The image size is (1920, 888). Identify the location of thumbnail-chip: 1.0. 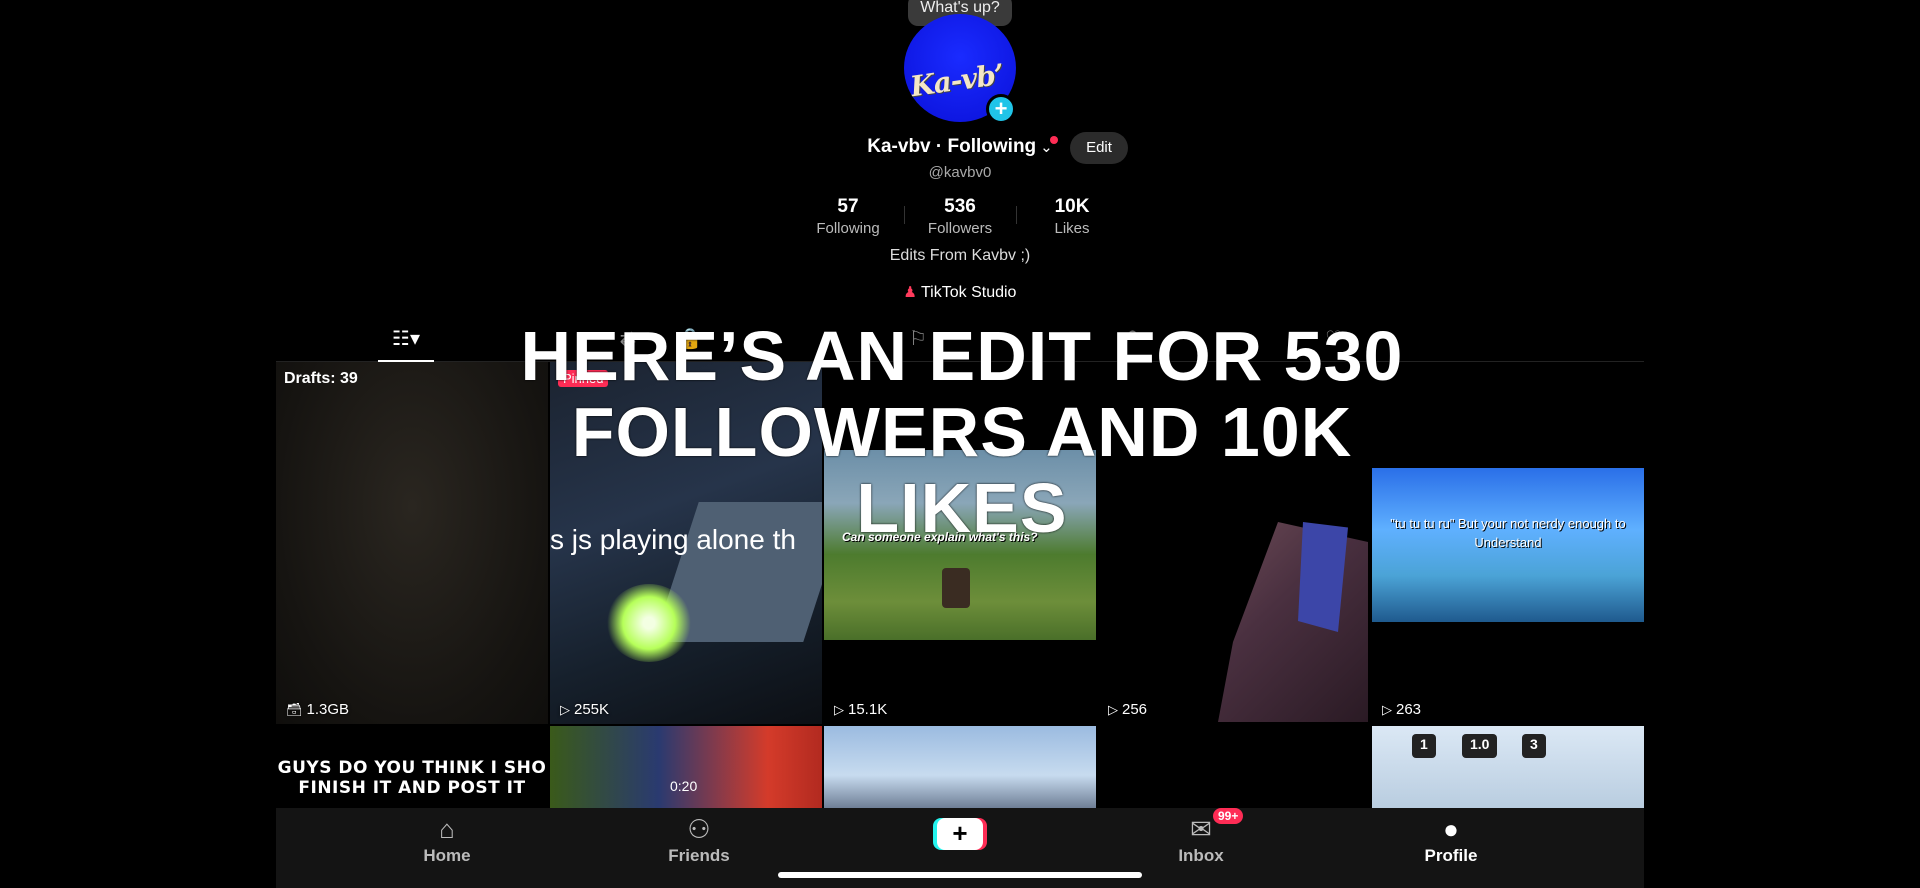
(1480, 746).